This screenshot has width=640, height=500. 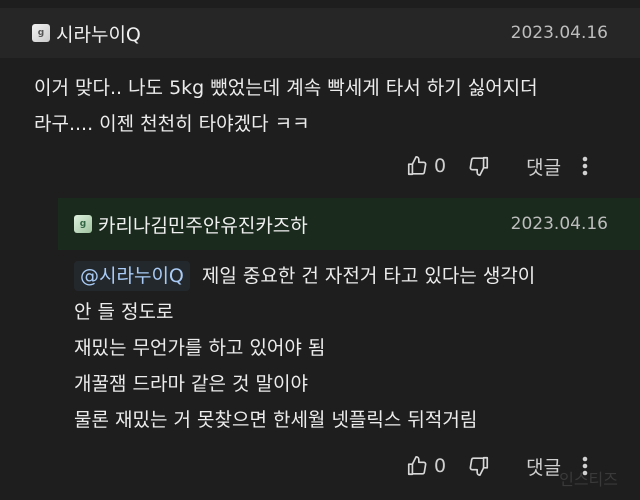 I want to click on comment-line: @시라누이Q 제일 중요한 건 자전거 타고 있다는 생각이, so click(x=304, y=276).